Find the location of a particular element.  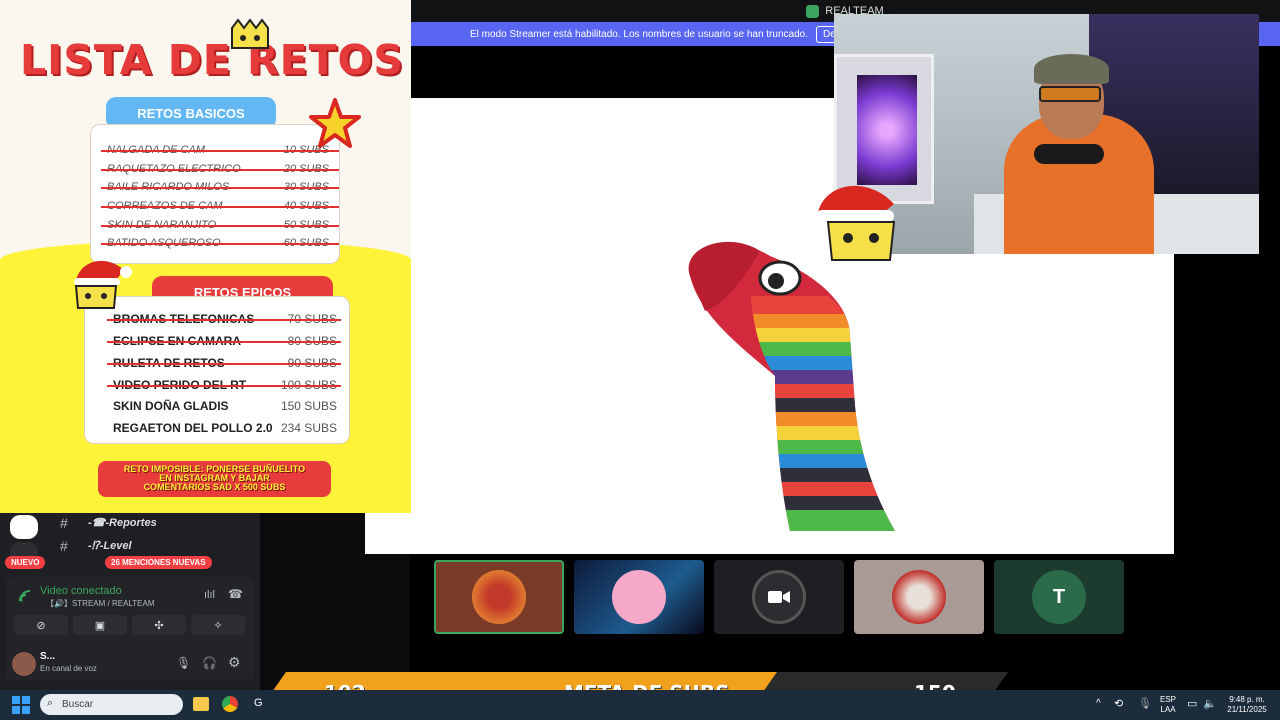

basic-item: RAQUETAZO ELECTRICO 20 SUBS is located at coordinates (220, 169).